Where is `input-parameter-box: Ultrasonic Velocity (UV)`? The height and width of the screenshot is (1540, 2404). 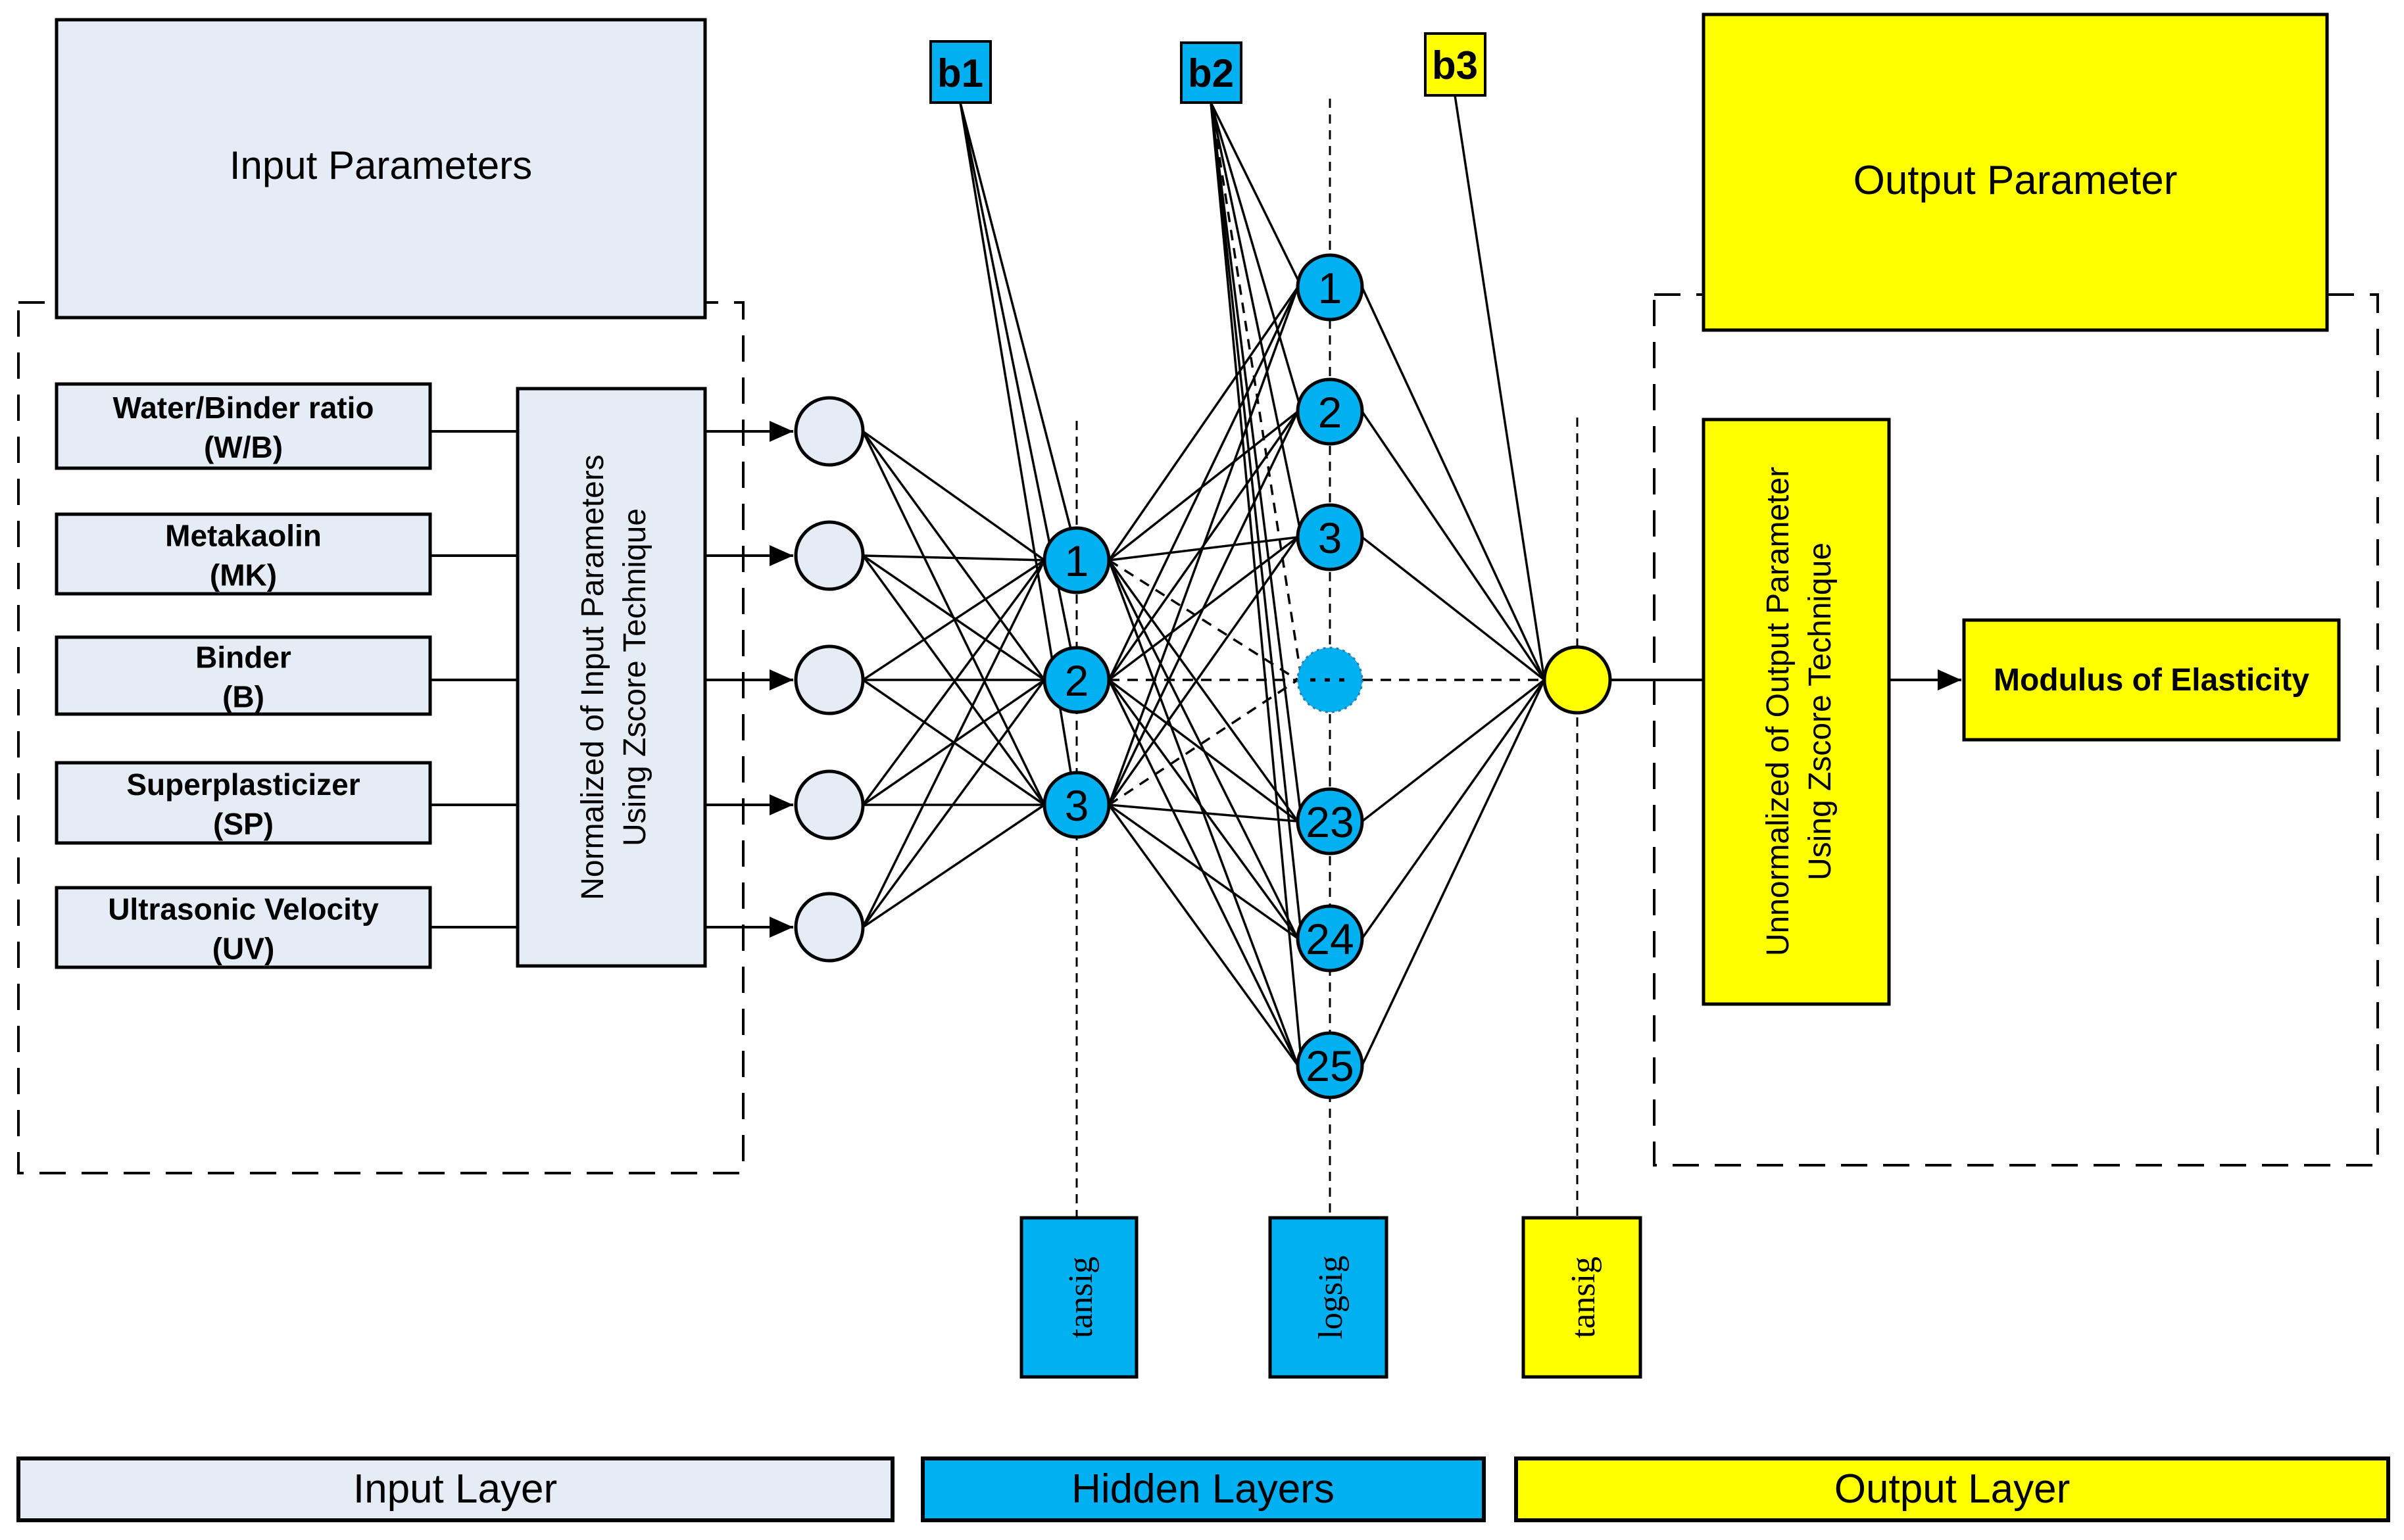
input-parameter-box: Ultrasonic Velocity (UV) is located at coordinates (244, 927).